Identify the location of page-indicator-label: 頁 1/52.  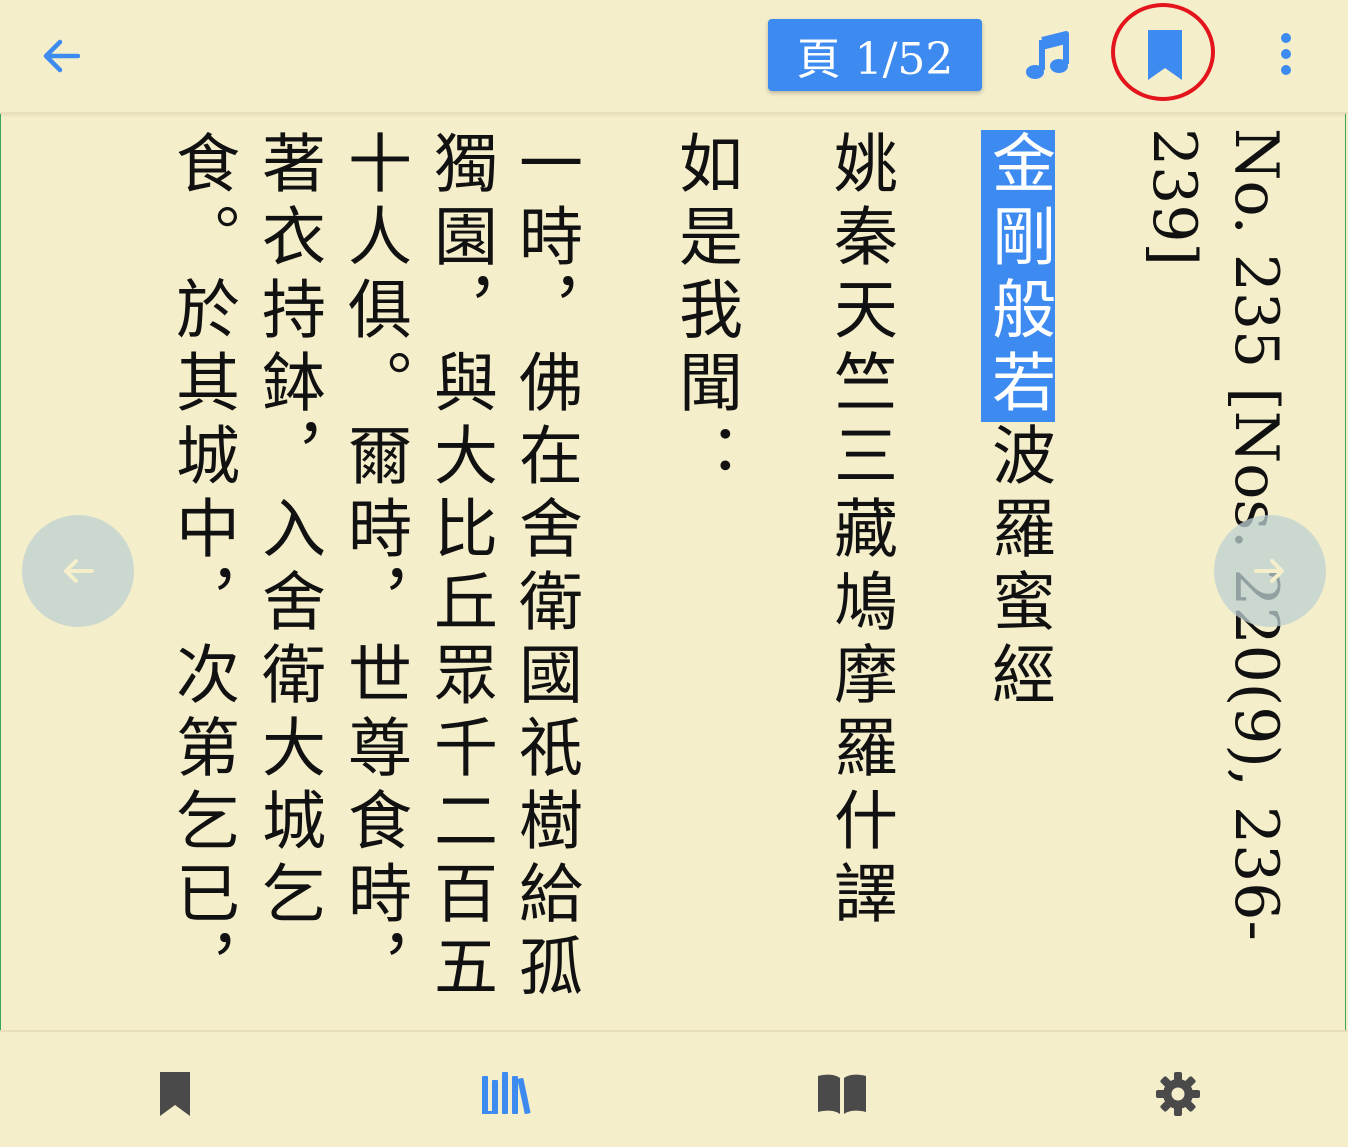
(875, 59).